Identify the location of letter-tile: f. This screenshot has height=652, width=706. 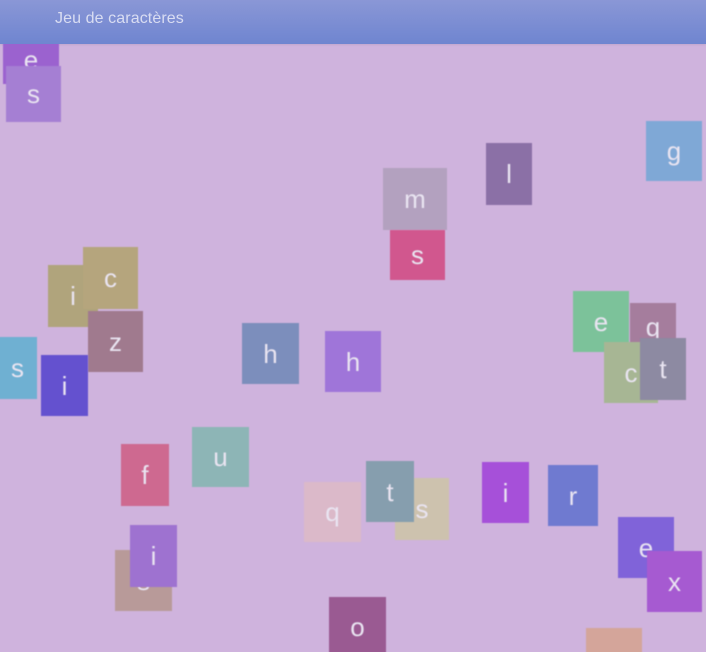
(145, 475).